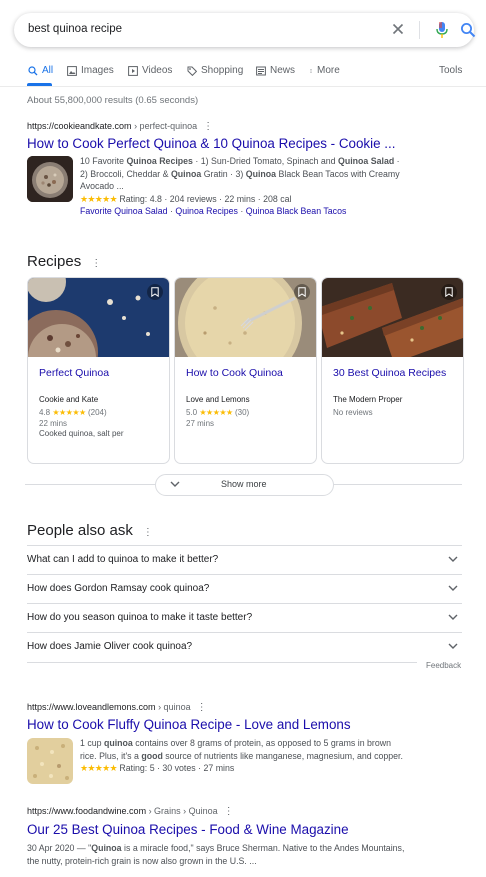 The height and width of the screenshot is (877, 486). Describe the element at coordinates (48, 70) in the screenshot. I see `tab-label: All` at that location.